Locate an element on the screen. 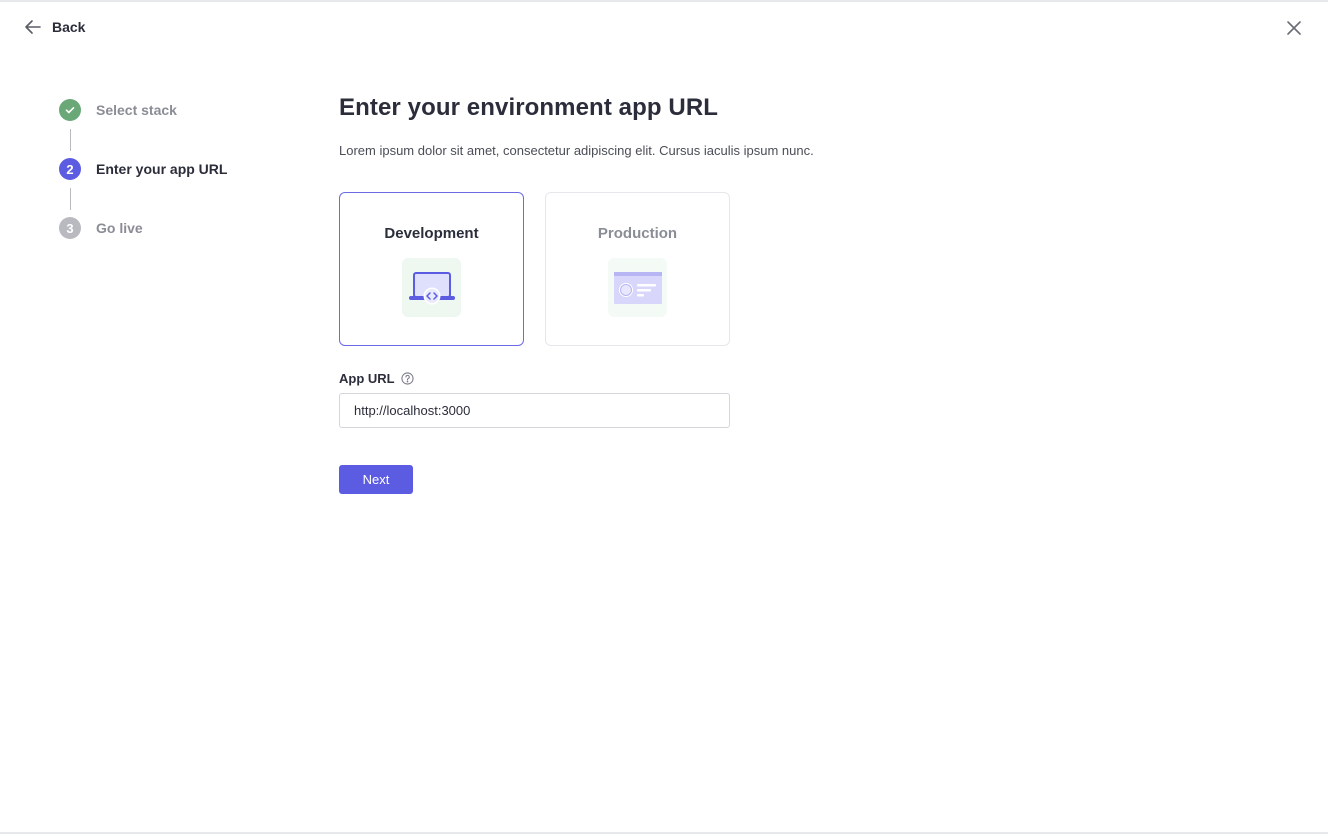  close-icon is located at coordinates (1294, 28).